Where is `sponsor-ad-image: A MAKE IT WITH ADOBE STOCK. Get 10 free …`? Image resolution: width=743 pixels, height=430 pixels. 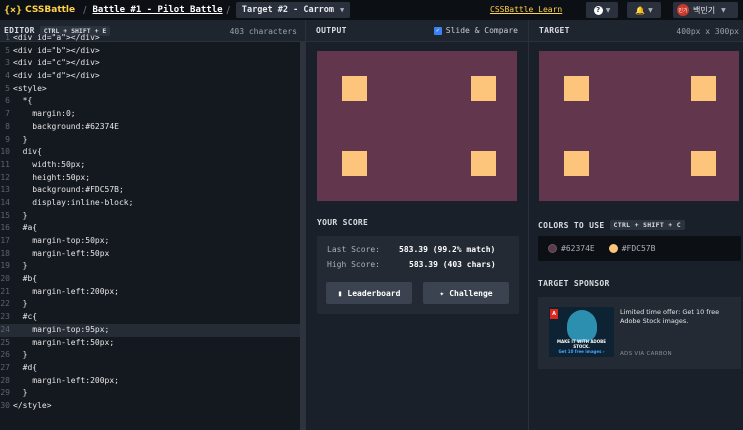 sponsor-ad-image: A MAKE IT WITH ADOBE STOCK. Get 10 free … is located at coordinates (581, 332).